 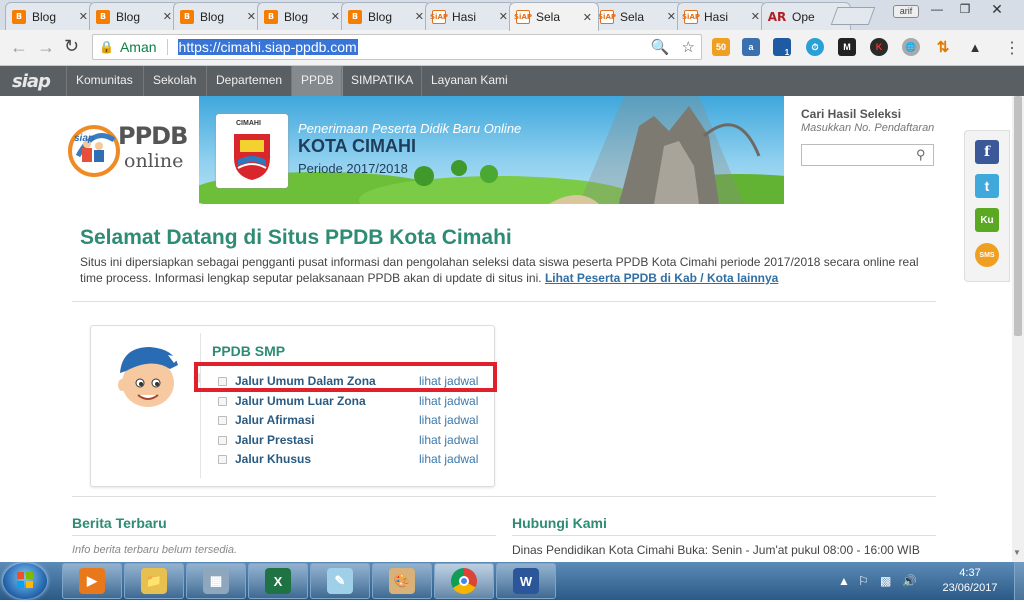 I want to click on taskbar-clock: 4:37 23/06/2017, so click(x=970, y=581).